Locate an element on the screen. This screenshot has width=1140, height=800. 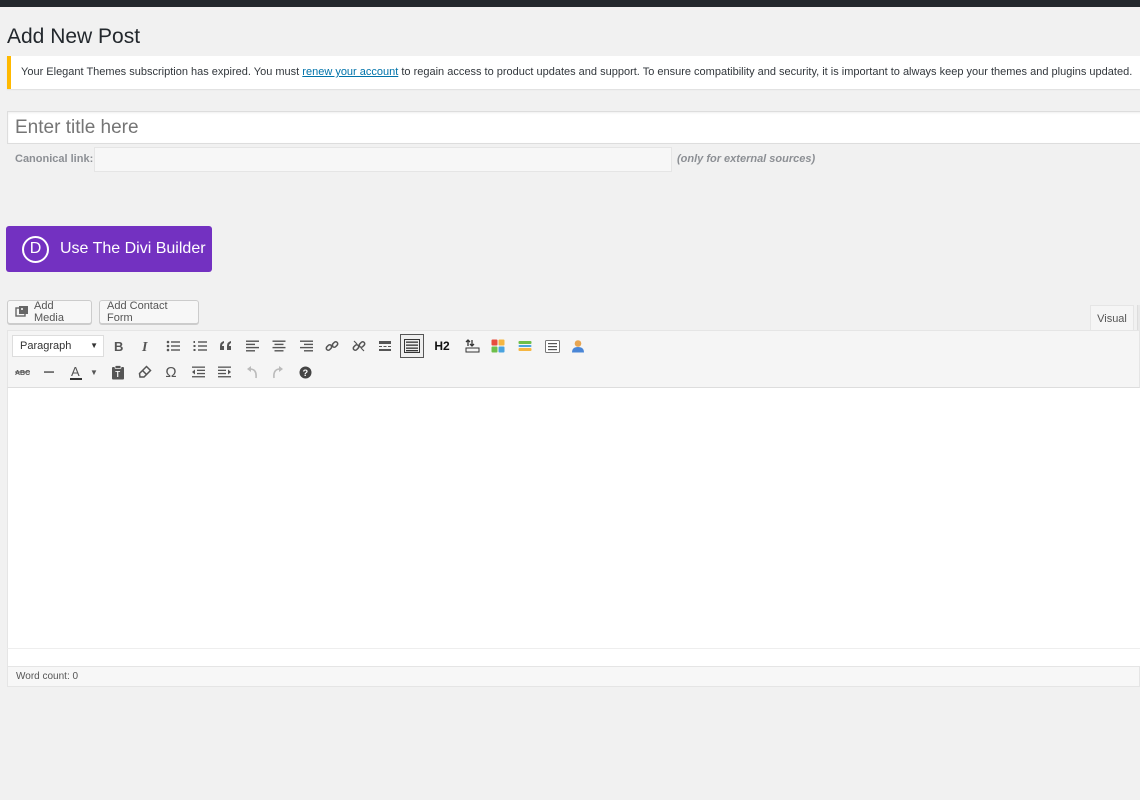
text-color-icon: A is located at coordinates (76, 372).